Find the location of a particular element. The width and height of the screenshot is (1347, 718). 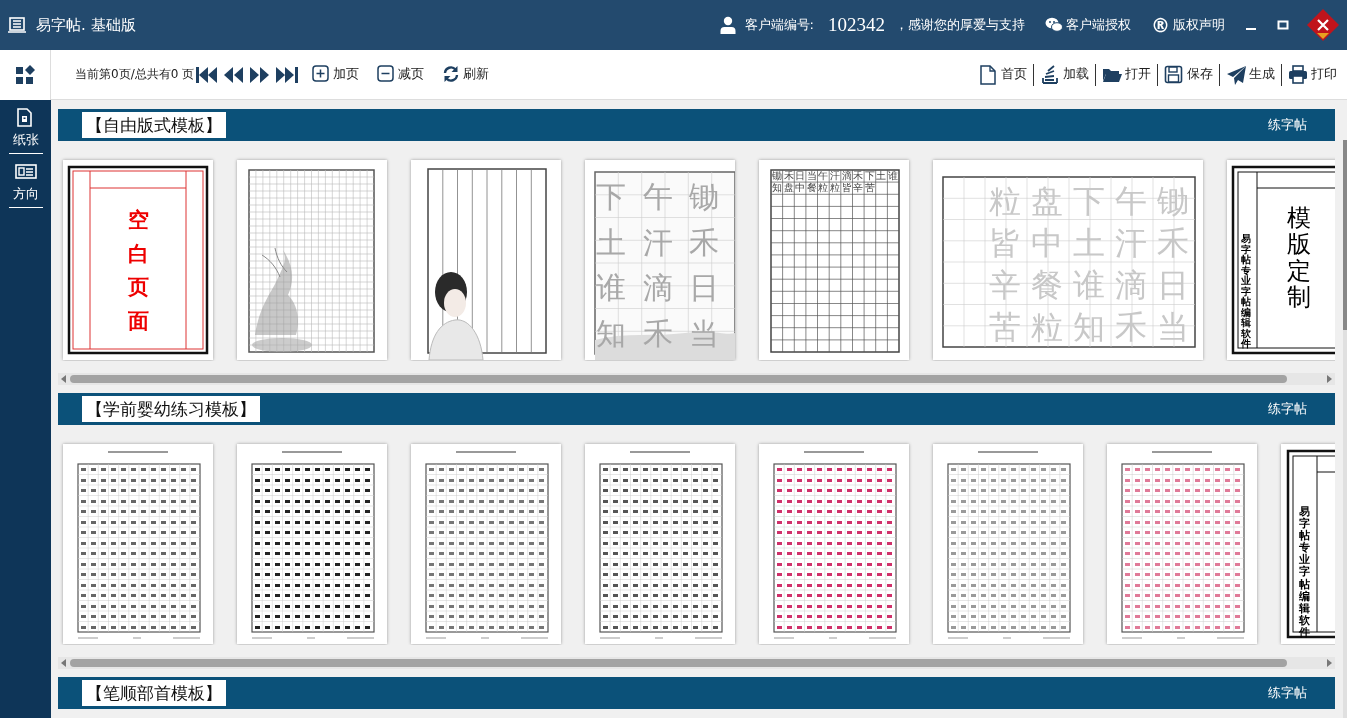

toolbar-button: 加载 is located at coordinates (1064, 74).